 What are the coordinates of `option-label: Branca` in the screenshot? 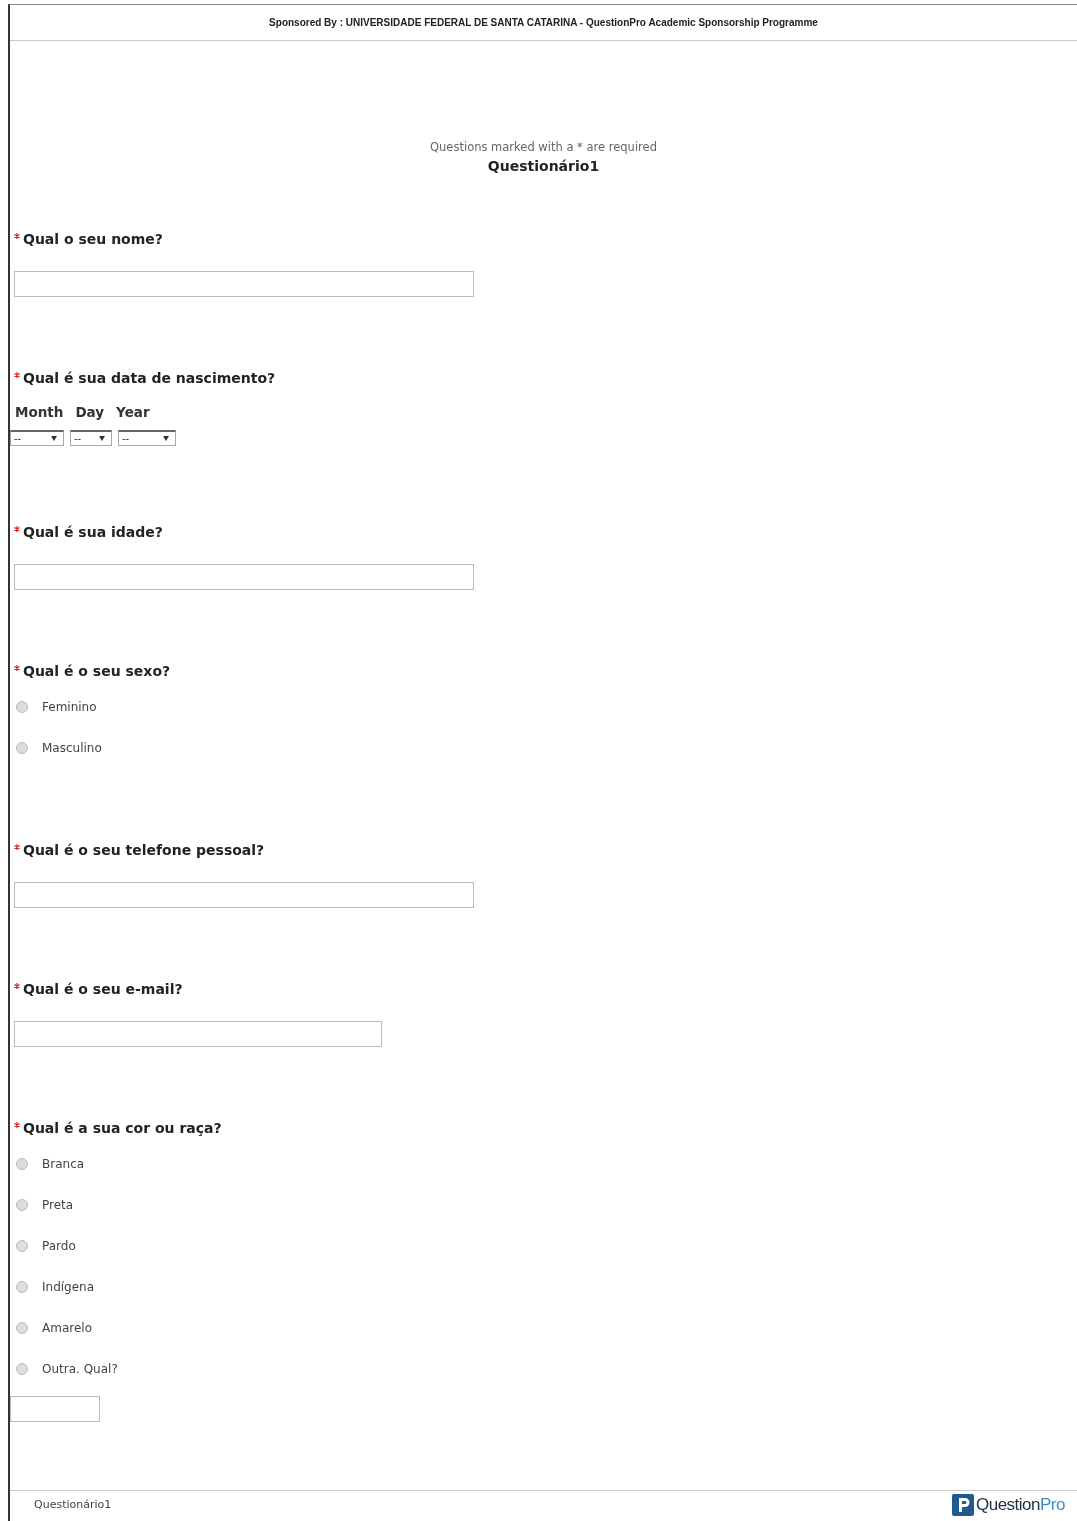 It's located at (63, 1164).